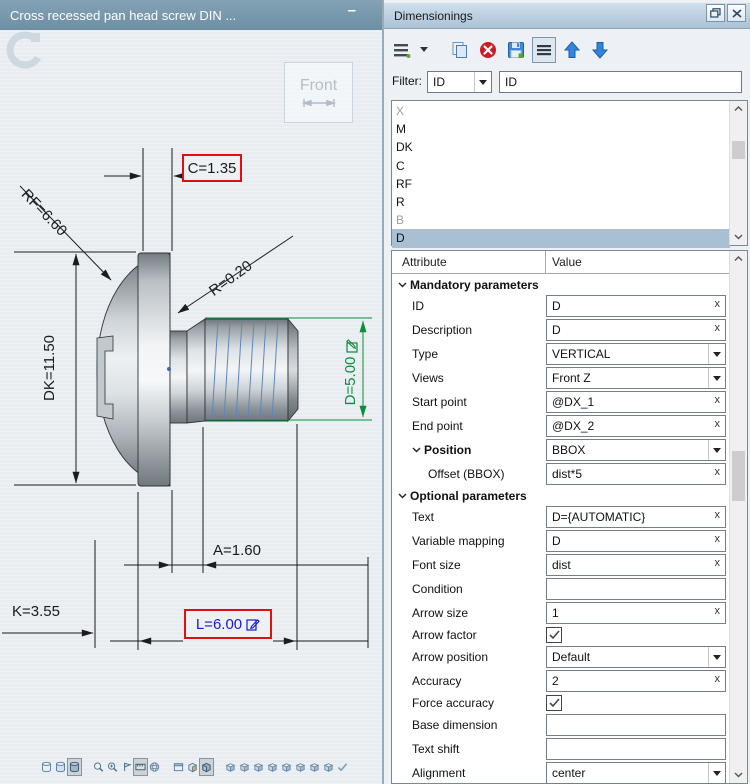  Describe the element at coordinates (112, 767) in the screenshot. I see `zoom-fit-button` at that location.